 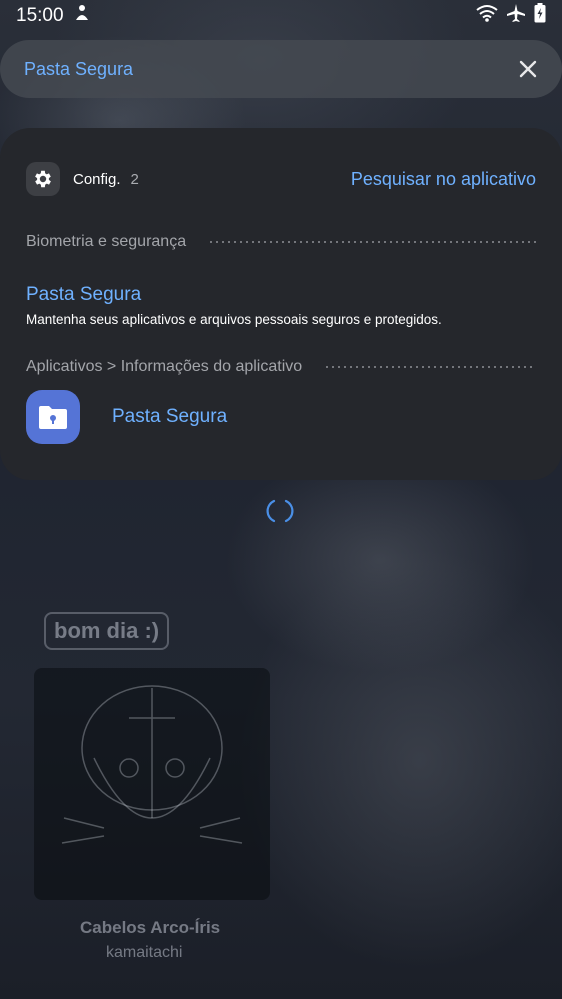 I want to click on search-in-app-link: Pesquisar no aplicativo, so click(x=443, y=179).